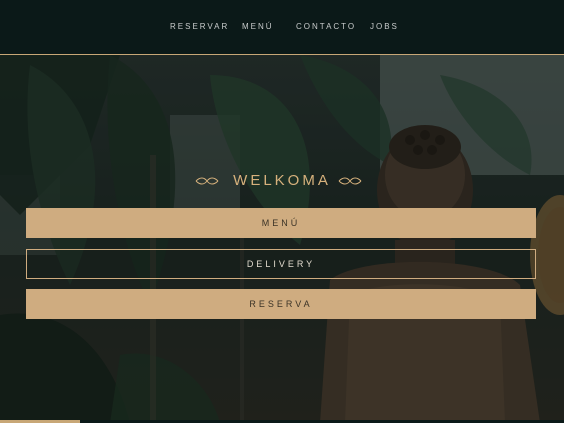 Image resolution: width=564 pixels, height=423 pixels. I want to click on welcome-title: WELKOMA, so click(282, 180).